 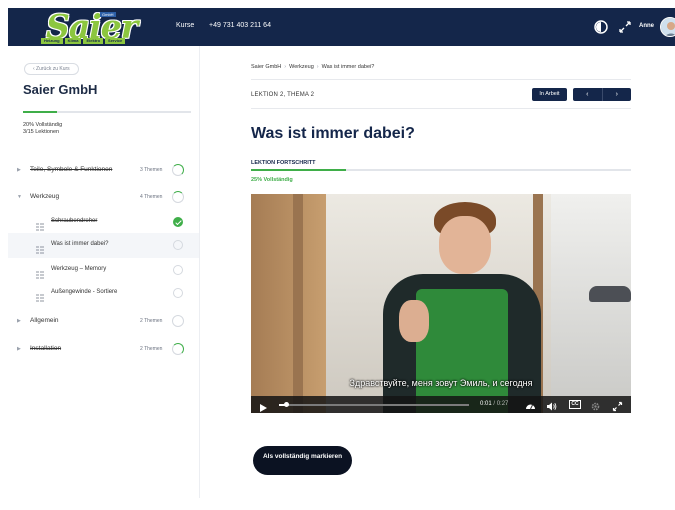 I want to click on lesson-meta: LEKTION 2, THEMA 2, so click(x=283, y=95).